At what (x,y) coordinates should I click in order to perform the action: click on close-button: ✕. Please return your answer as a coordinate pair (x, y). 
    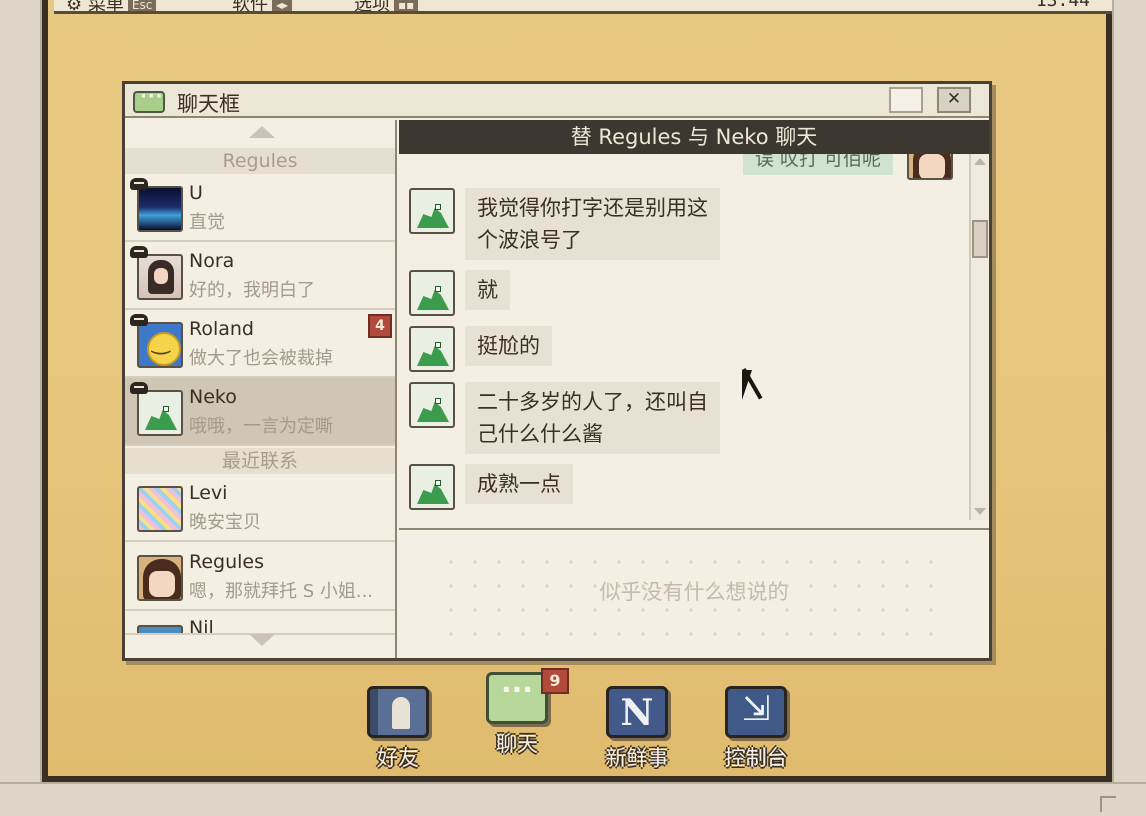
    Looking at the image, I should click on (954, 100).